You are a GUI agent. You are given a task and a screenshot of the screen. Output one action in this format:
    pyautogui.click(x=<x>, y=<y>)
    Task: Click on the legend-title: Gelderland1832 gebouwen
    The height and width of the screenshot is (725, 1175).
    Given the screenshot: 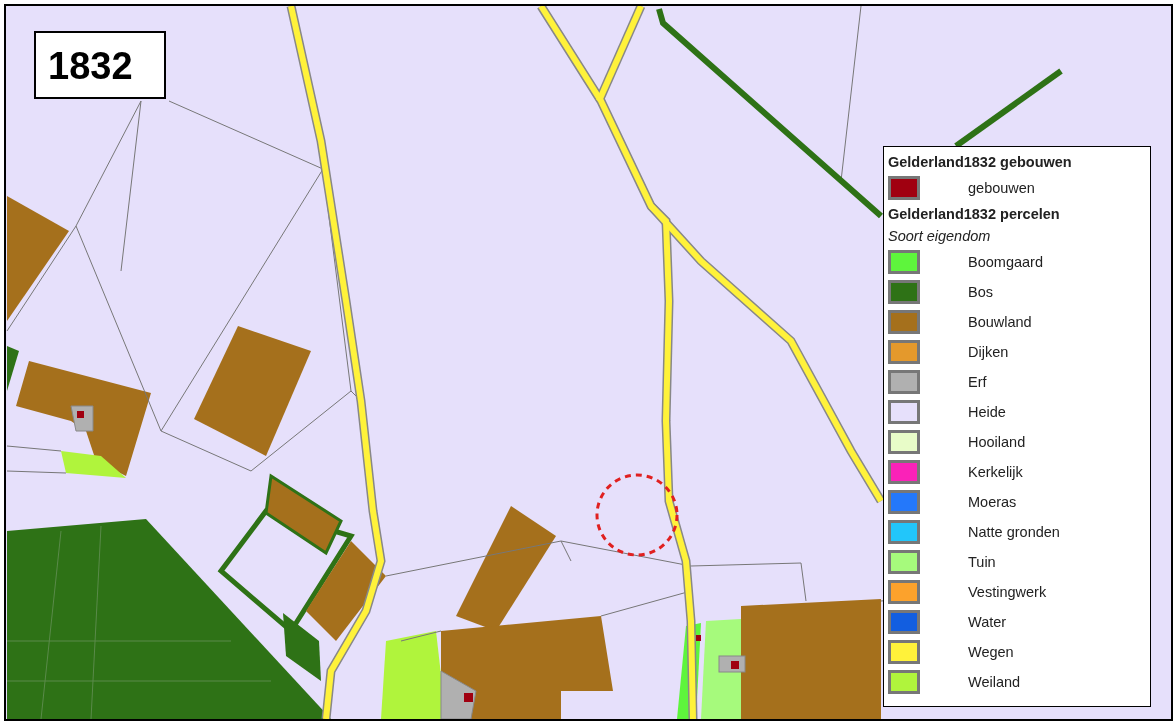 What is the action you would take?
    pyautogui.click(x=980, y=162)
    